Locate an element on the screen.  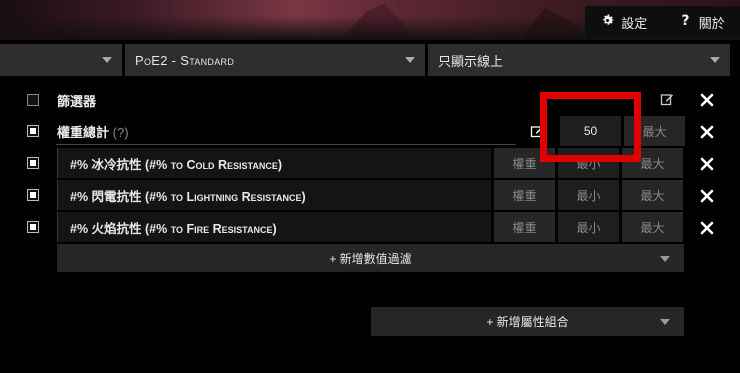
add-property-group-label: + 新增屬性組合 is located at coordinates (527, 322).